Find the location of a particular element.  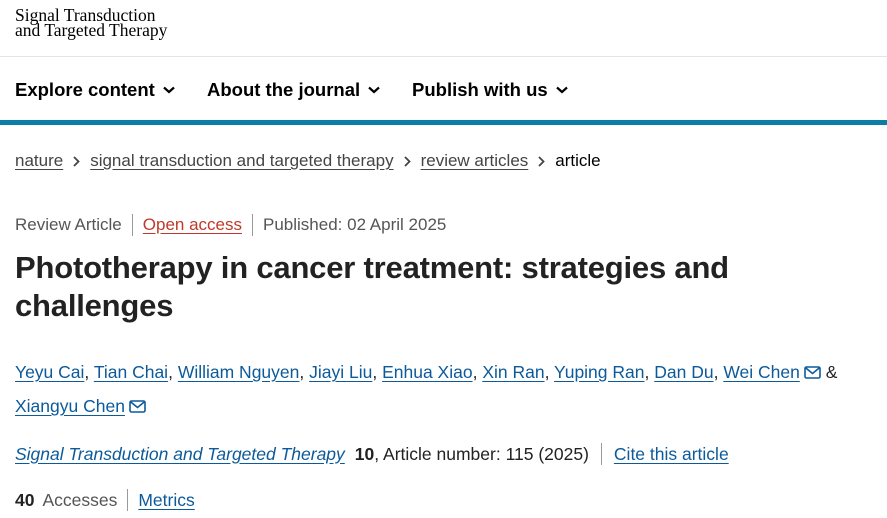

open-access-link: Open access is located at coordinates (192, 225).